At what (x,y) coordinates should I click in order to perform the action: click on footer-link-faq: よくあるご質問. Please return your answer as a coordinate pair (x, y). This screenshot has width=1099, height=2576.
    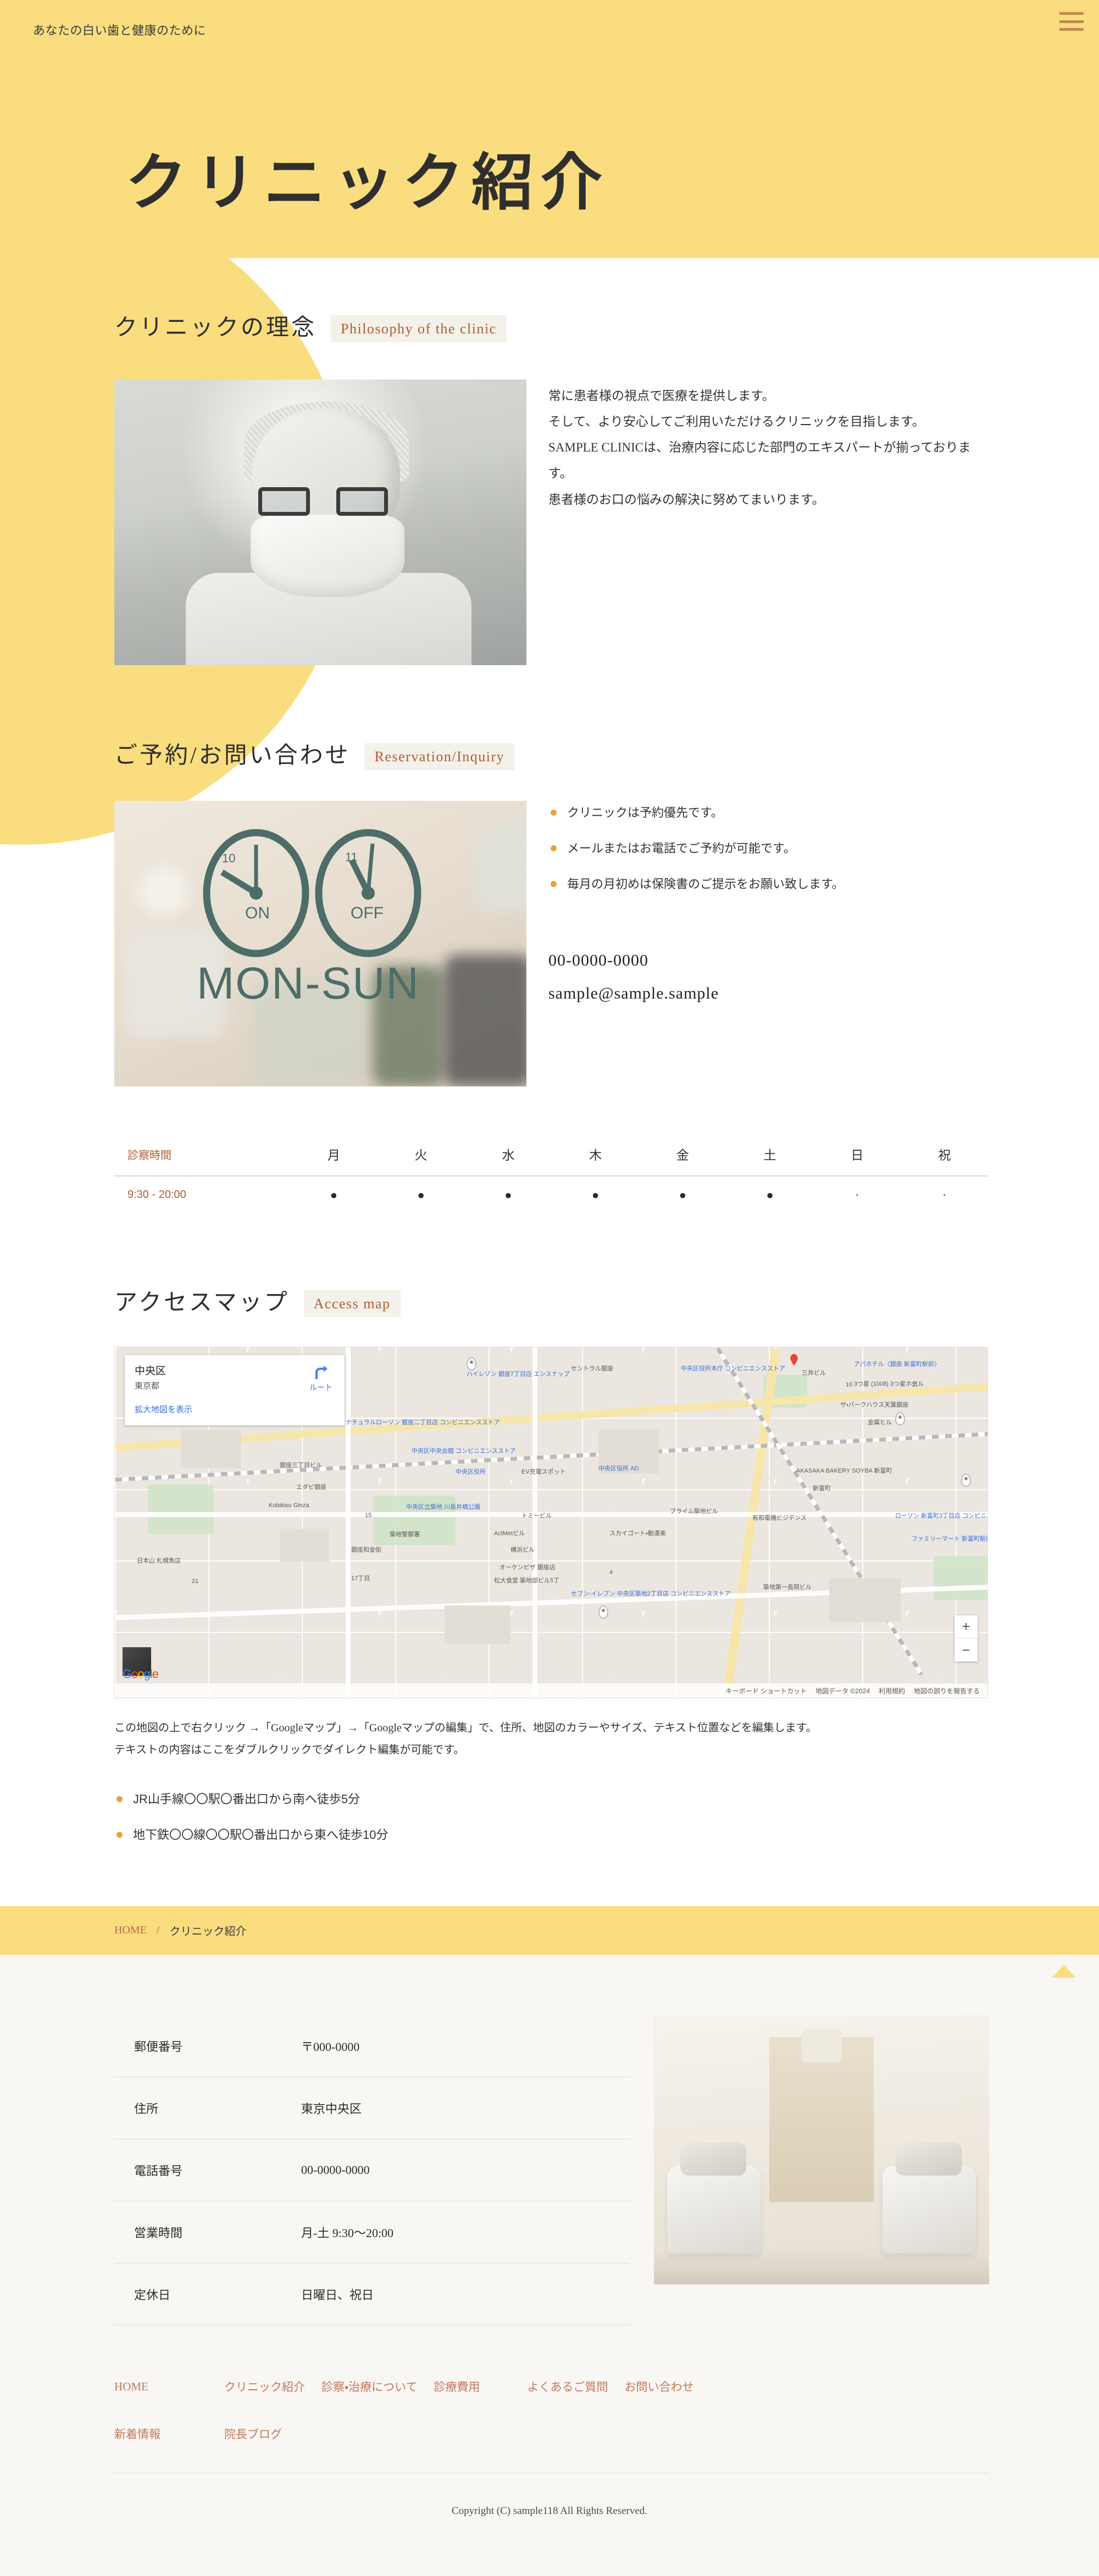
    Looking at the image, I should click on (568, 2386).